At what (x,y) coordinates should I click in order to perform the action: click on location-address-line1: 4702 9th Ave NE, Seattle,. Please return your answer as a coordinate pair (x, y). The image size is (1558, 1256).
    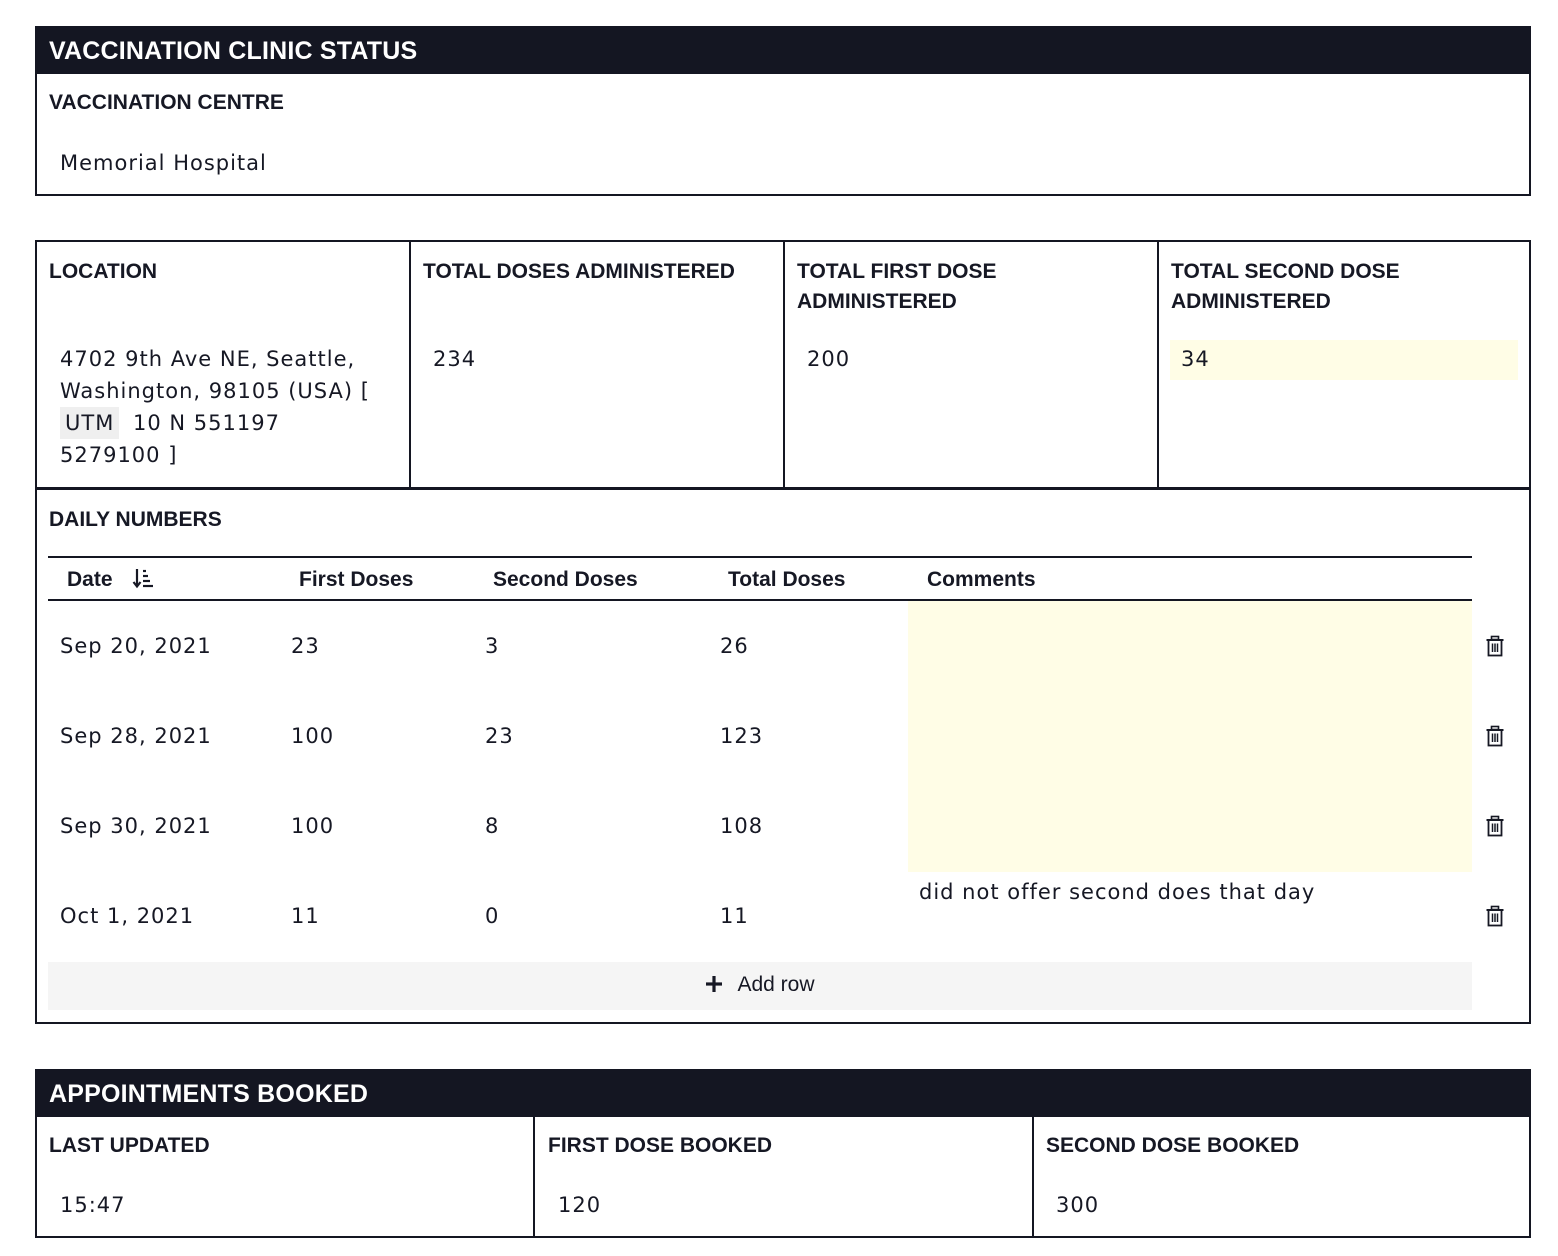
    Looking at the image, I should click on (208, 359).